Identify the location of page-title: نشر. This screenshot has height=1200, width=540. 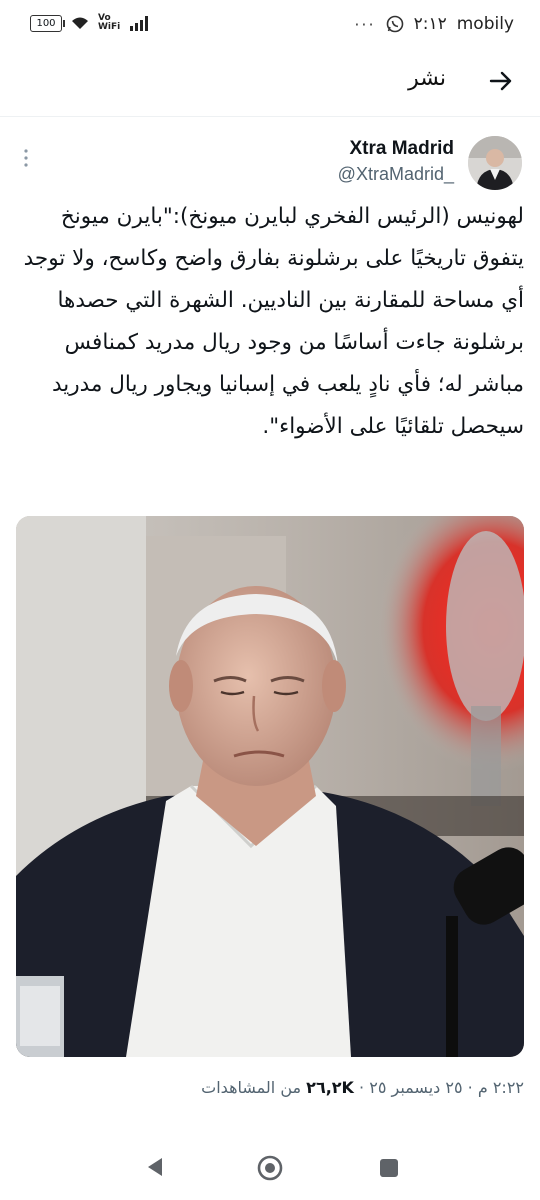
(427, 78).